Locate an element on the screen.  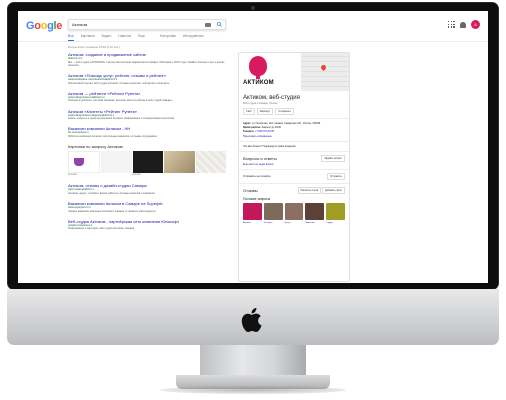
related-caption: Актиком is located at coordinates (252, 223).